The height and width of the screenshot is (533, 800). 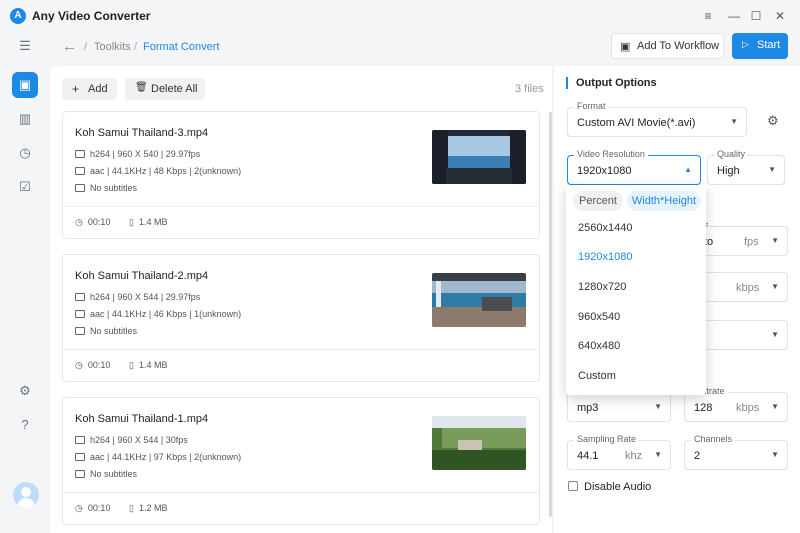 What do you see at coordinates (25, 282) in the screenshot?
I see `sidebar: ☰ ▣ ▥ ◷ ☑ ⚙ ?` at bounding box center [25, 282].